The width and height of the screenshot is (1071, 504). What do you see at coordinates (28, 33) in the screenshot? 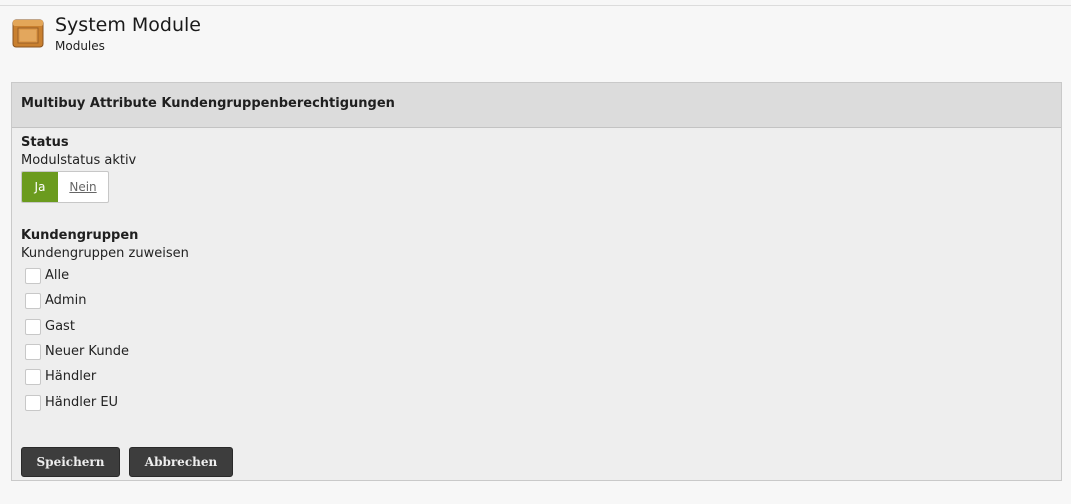
I see `package-box-icon` at bounding box center [28, 33].